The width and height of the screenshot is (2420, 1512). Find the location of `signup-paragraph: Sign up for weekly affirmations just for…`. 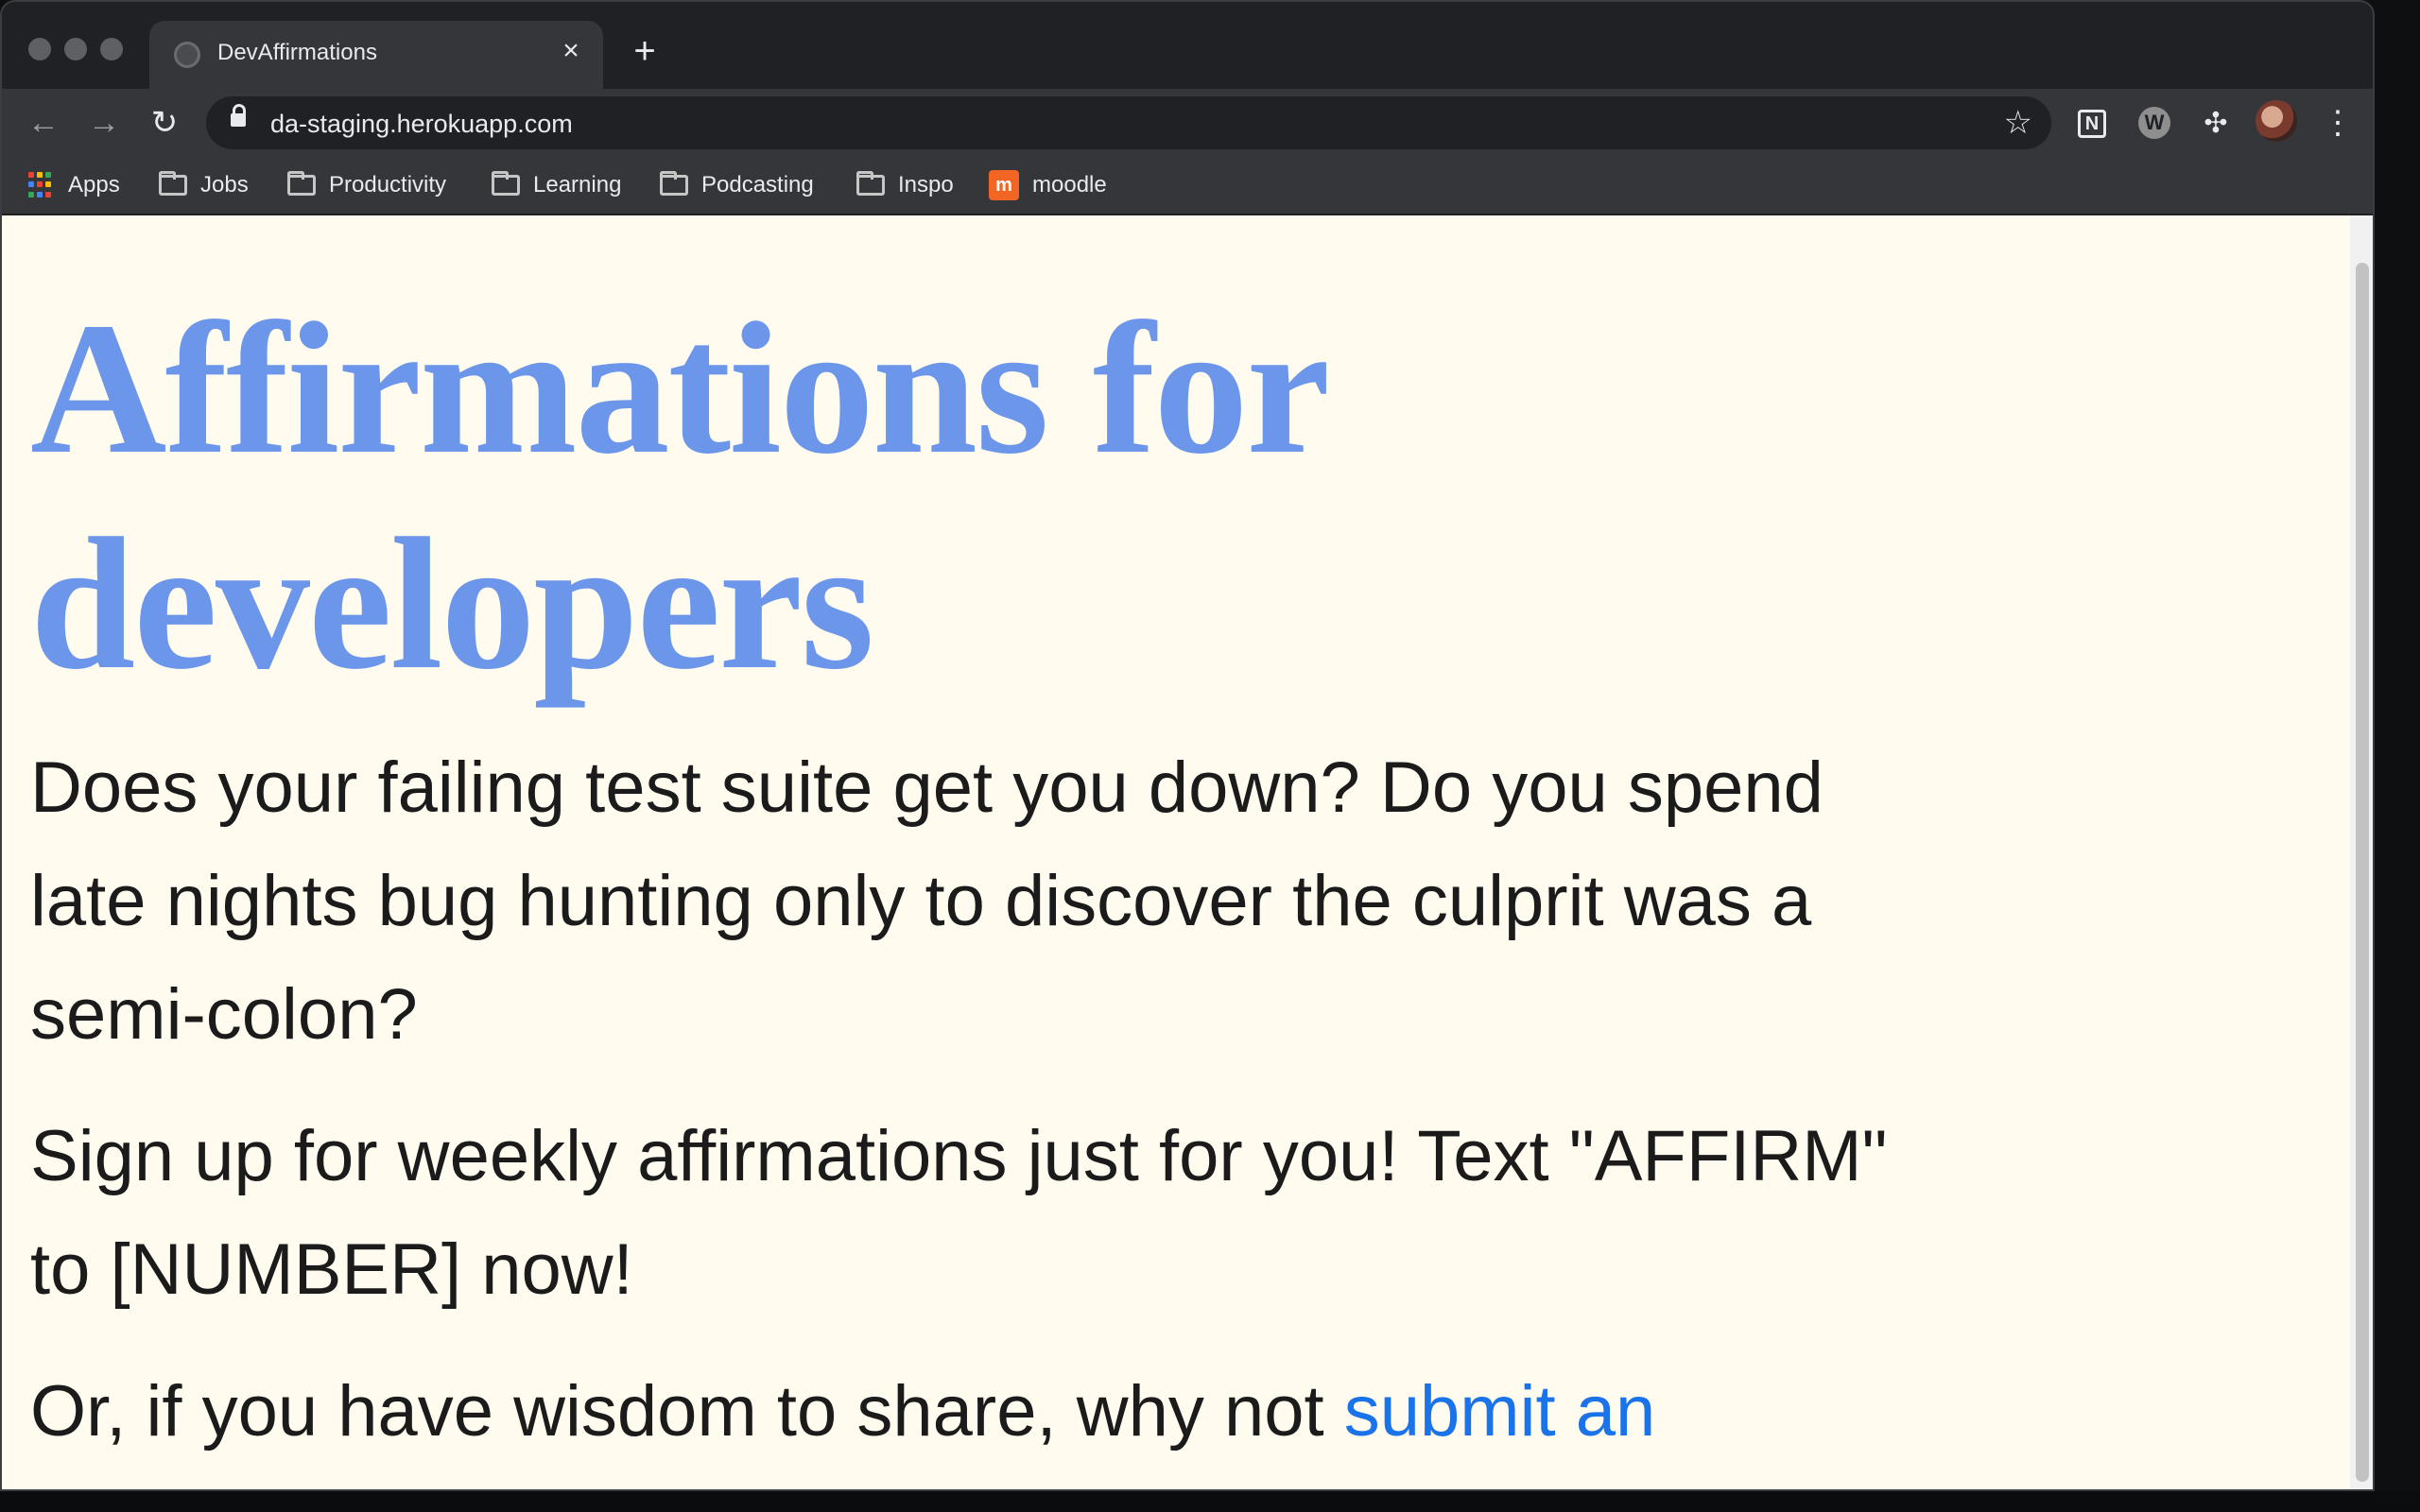

signup-paragraph: Sign up for weekly affirmations just for… is located at coordinates (959, 1213).